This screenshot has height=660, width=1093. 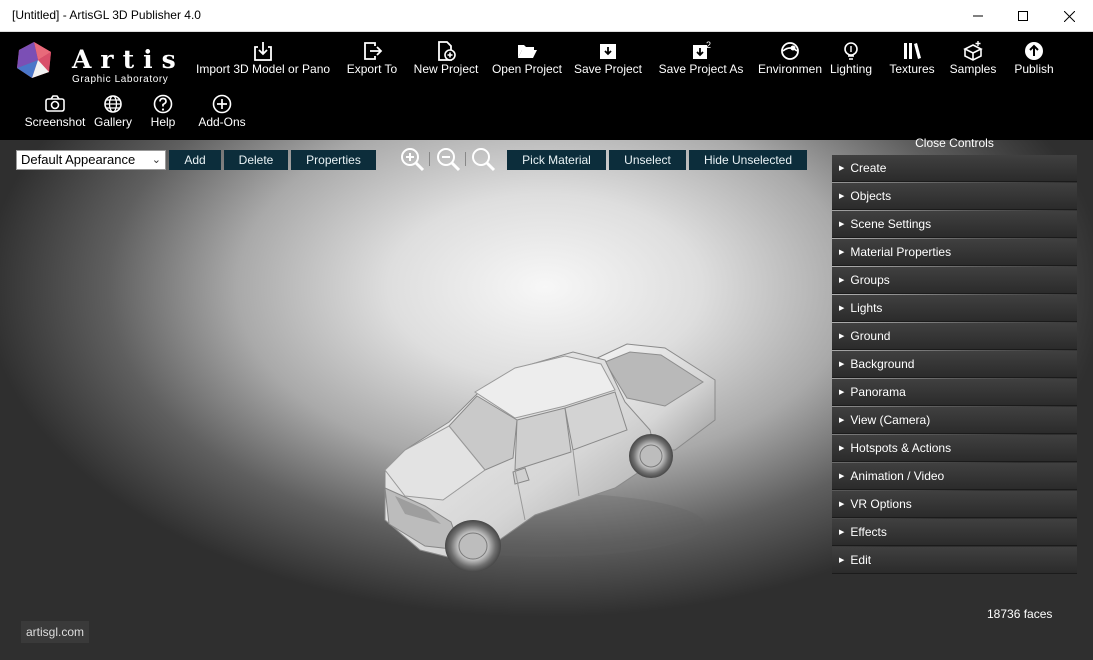 I want to click on control-section-label: Create, so click(x=868, y=168).